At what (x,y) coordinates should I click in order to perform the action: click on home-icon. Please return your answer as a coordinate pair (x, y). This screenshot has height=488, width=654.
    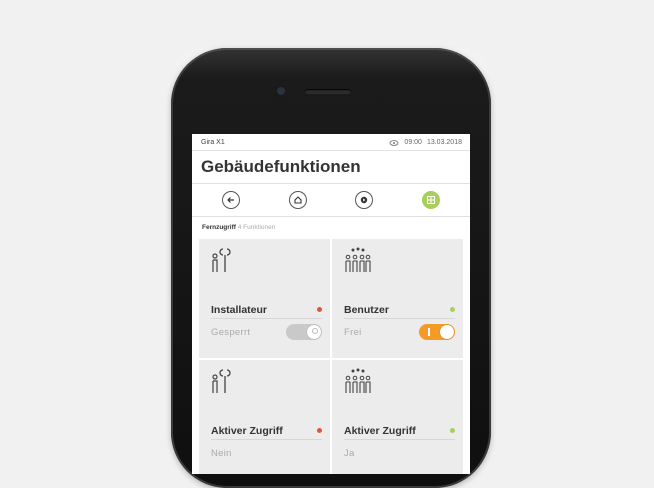
    Looking at the image, I should click on (298, 200).